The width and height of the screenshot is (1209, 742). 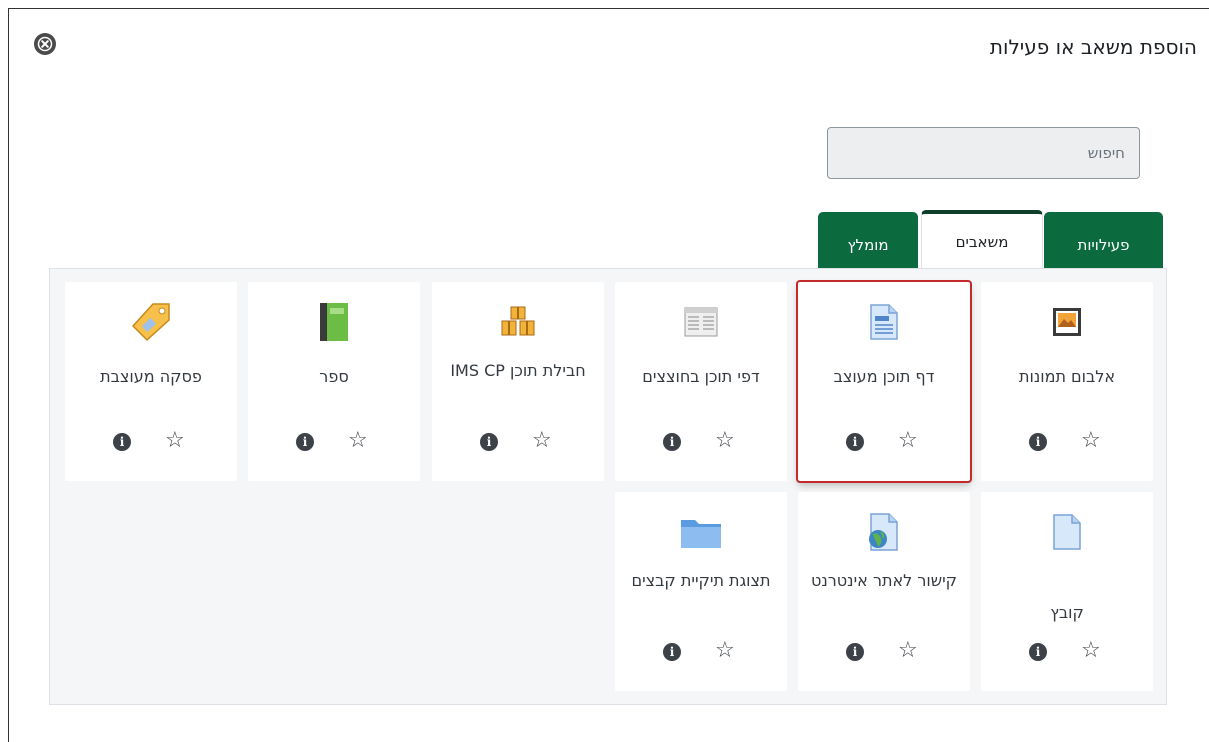 I want to click on module-label: אלבום תמונות, so click(x=1067, y=376).